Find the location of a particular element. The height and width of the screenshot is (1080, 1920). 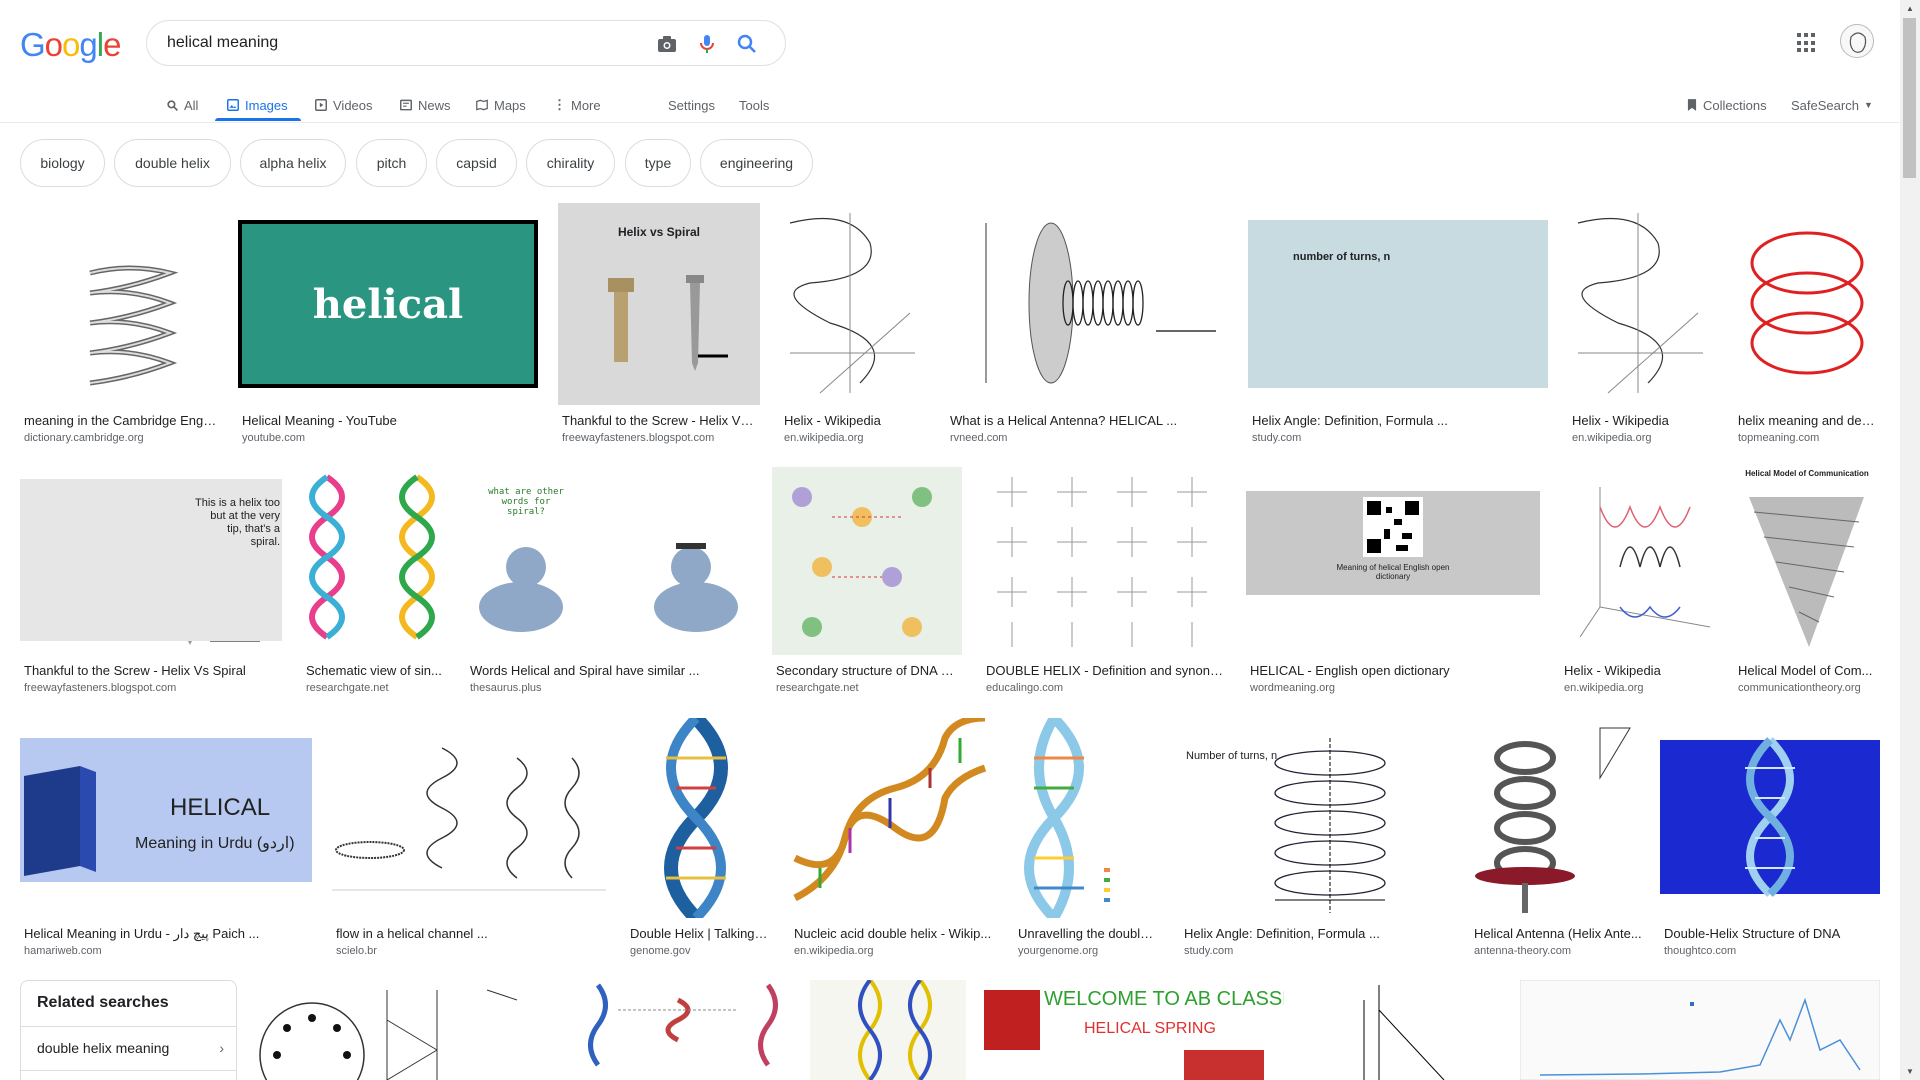

result-source: dictionary.cambridge.org is located at coordinates (84, 438).